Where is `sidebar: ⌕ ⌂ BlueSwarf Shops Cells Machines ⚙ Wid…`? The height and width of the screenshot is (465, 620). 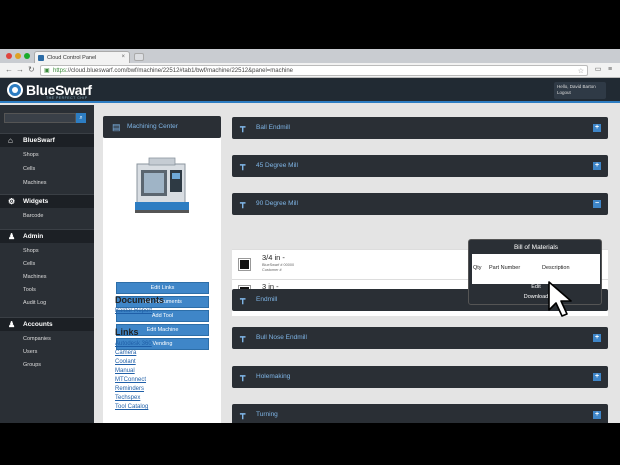
sidebar: ⌕ ⌂ BlueSwarf Shops Cells Machines ⚙ Wid… is located at coordinates (47, 264).